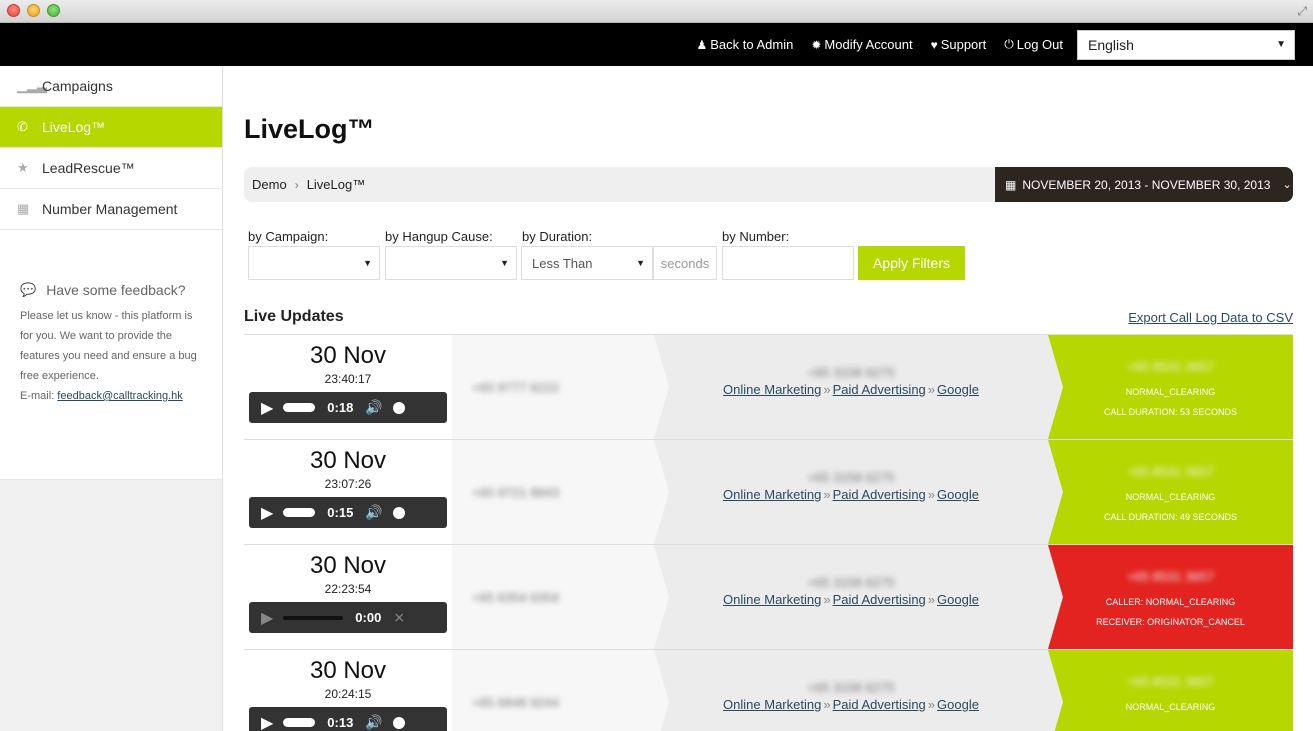 The image size is (1313, 731). What do you see at coordinates (22, 126) in the screenshot?
I see `phone-icon: ✆` at bounding box center [22, 126].